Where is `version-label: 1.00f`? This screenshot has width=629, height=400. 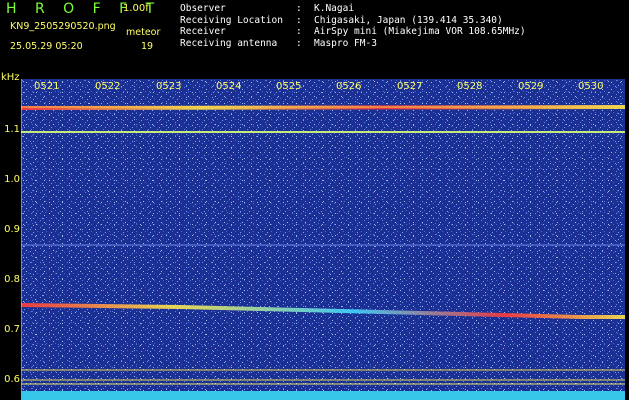
version-label: 1.00f is located at coordinates (136, 8).